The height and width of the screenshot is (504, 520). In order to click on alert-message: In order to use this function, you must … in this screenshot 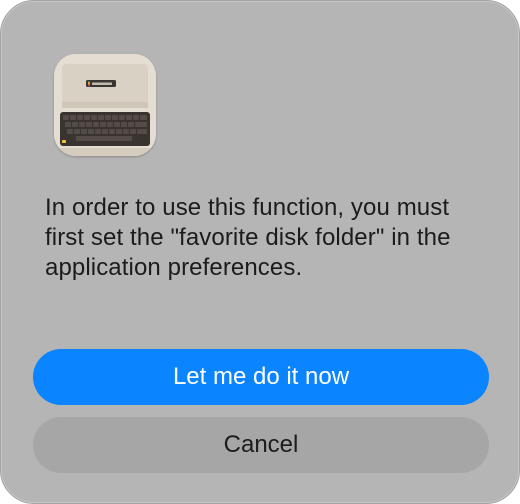, I will do `click(248, 237)`.